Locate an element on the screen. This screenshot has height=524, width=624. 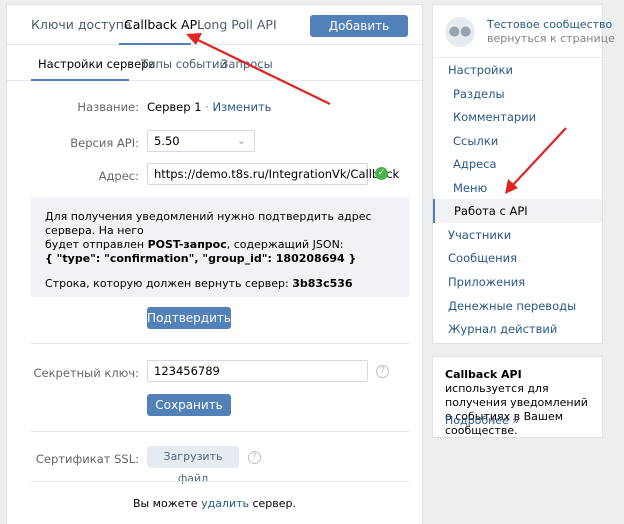
save-button: Сохранить is located at coordinates (189, 405).